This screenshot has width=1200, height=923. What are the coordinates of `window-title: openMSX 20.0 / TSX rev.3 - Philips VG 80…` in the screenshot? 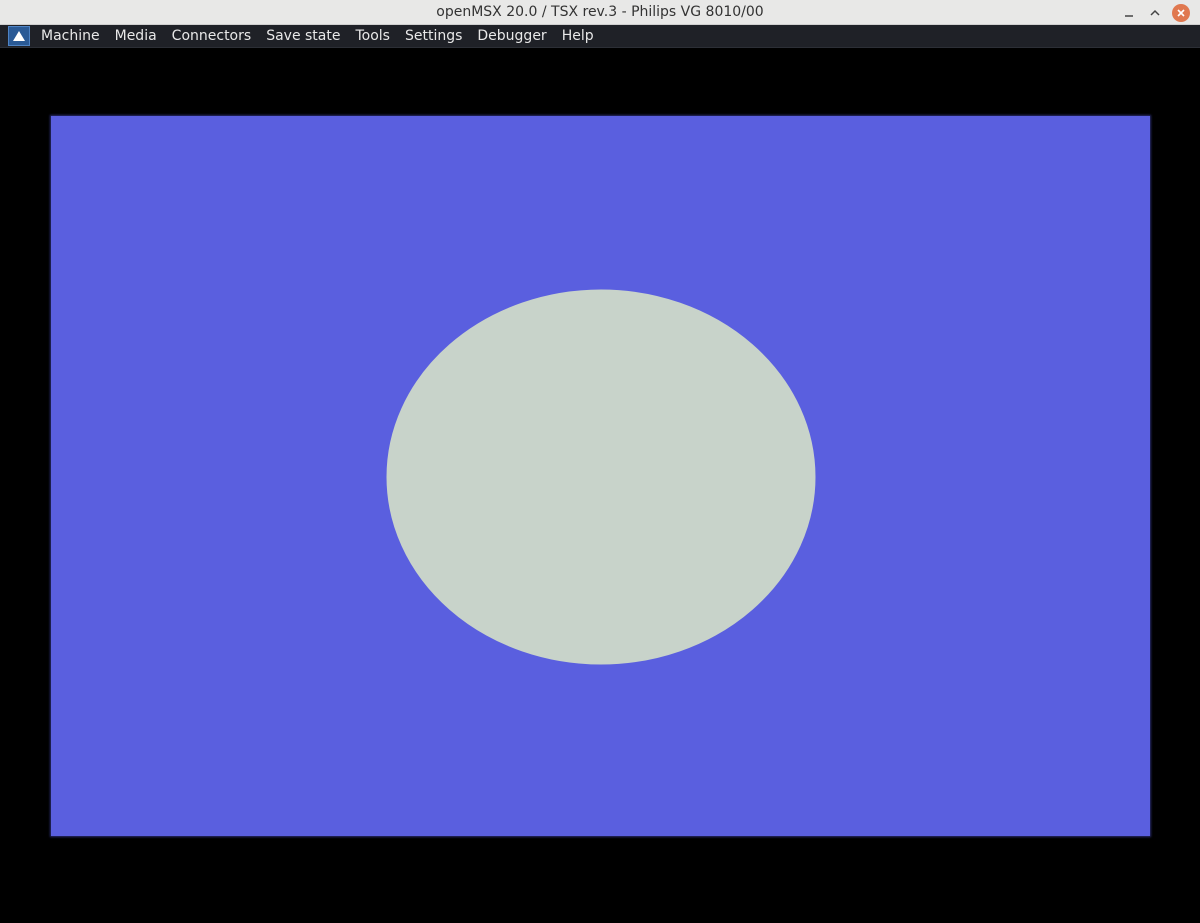 It's located at (600, 12).